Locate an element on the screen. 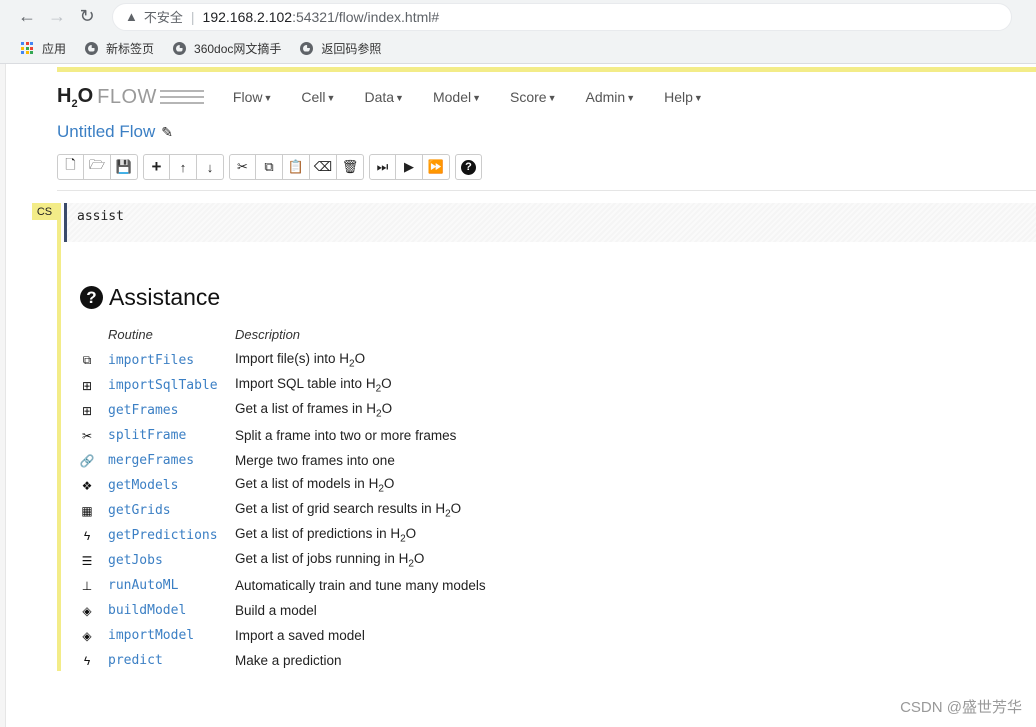  move-up-button: ↑ is located at coordinates (183, 167).